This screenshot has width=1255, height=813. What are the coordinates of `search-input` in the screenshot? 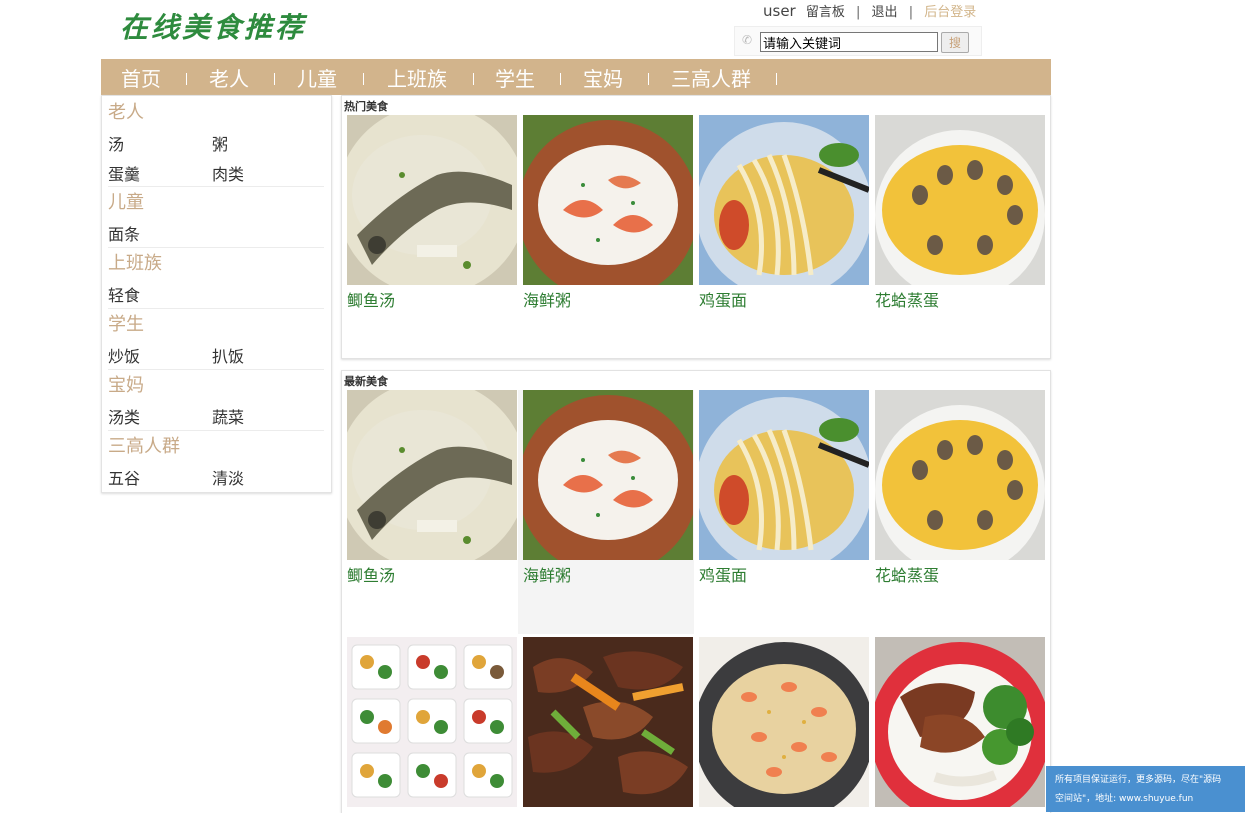 It's located at (849, 42).